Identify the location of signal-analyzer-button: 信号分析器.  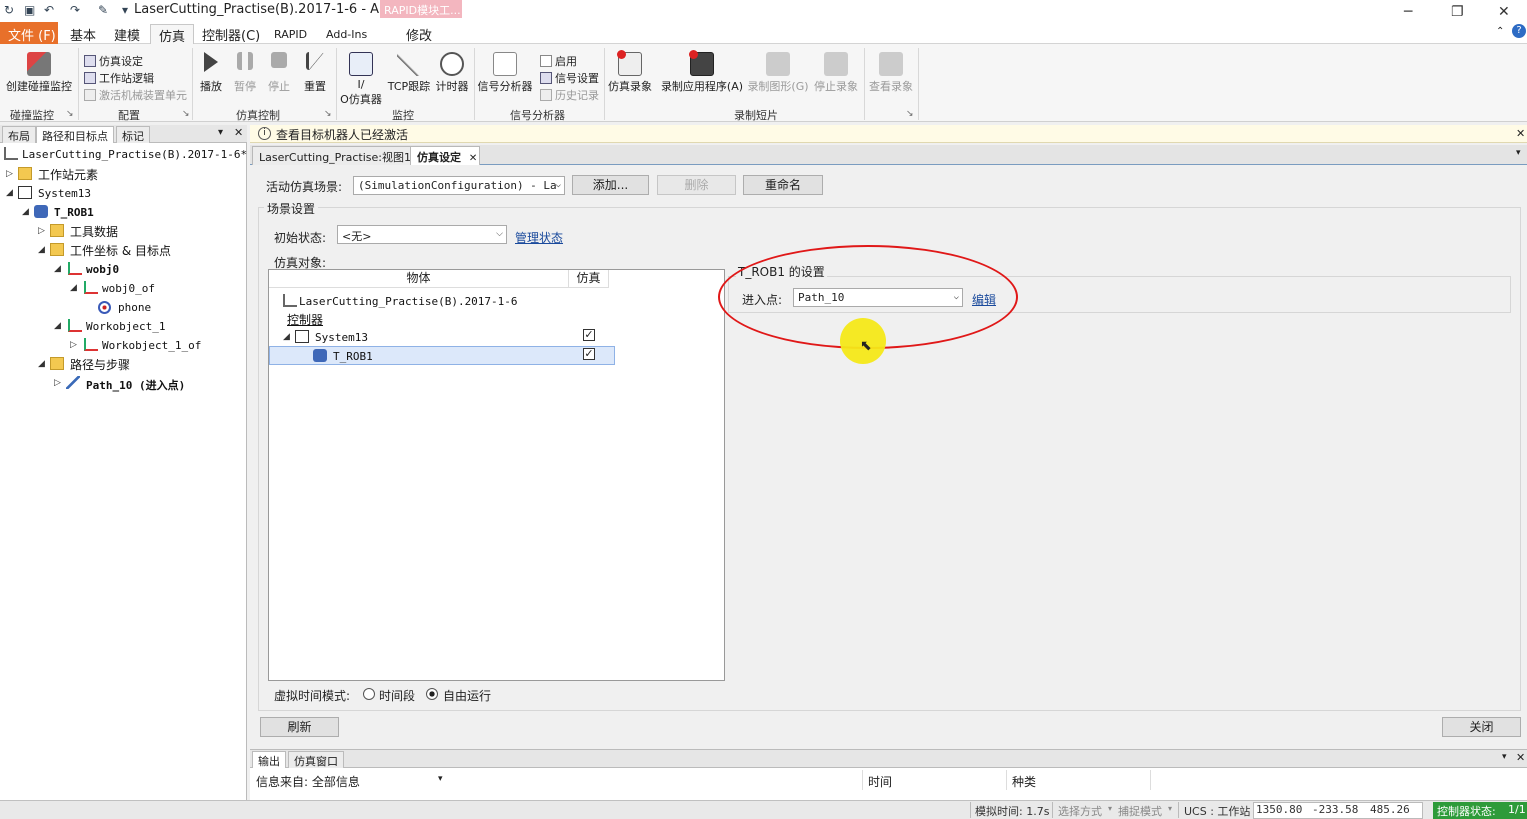
(505, 73).